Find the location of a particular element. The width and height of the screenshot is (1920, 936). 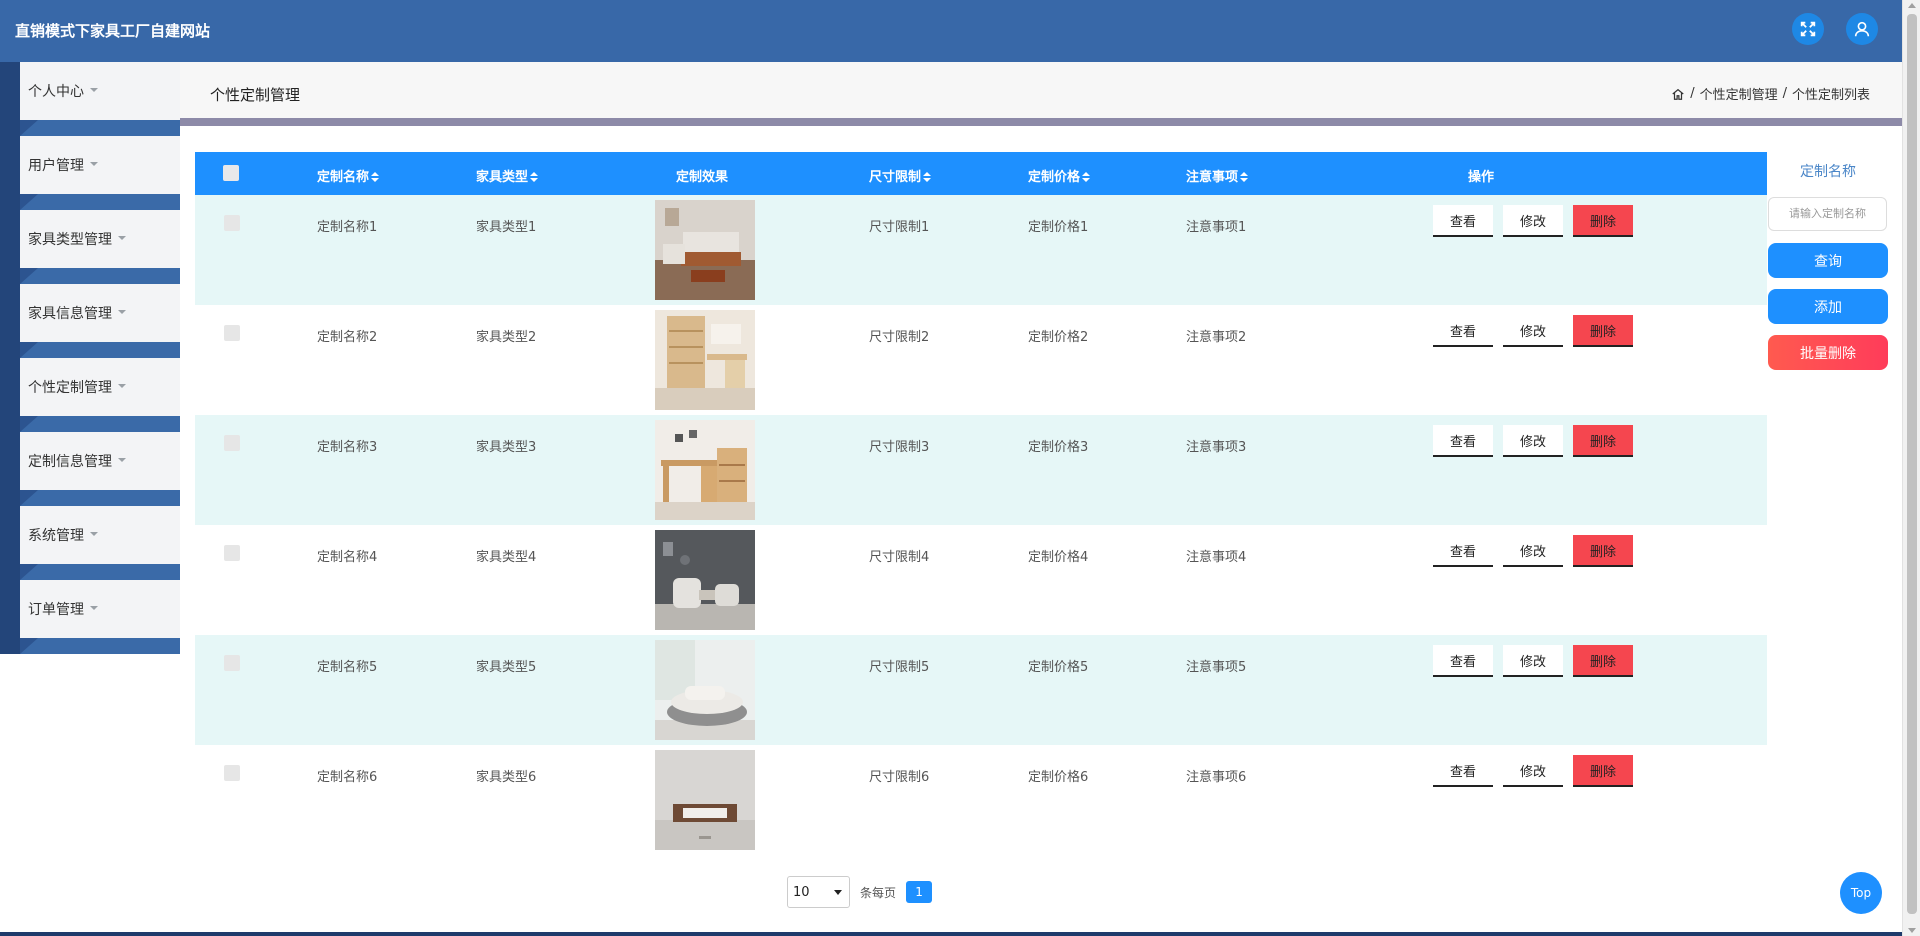

cell-type: 家具类型4 is located at coordinates (506, 557).